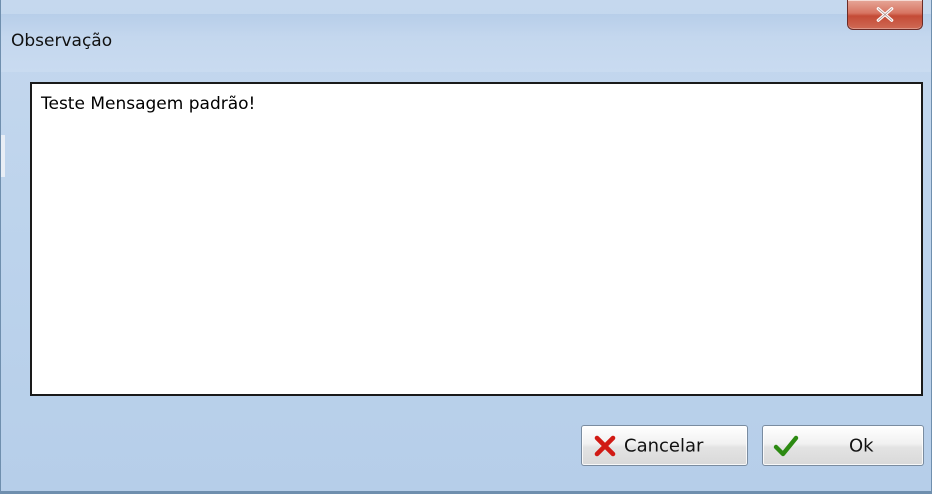 Image resolution: width=933 pixels, height=494 pixels. What do you see at coordinates (843, 445) in the screenshot?
I see `ok-button: Ok` at bounding box center [843, 445].